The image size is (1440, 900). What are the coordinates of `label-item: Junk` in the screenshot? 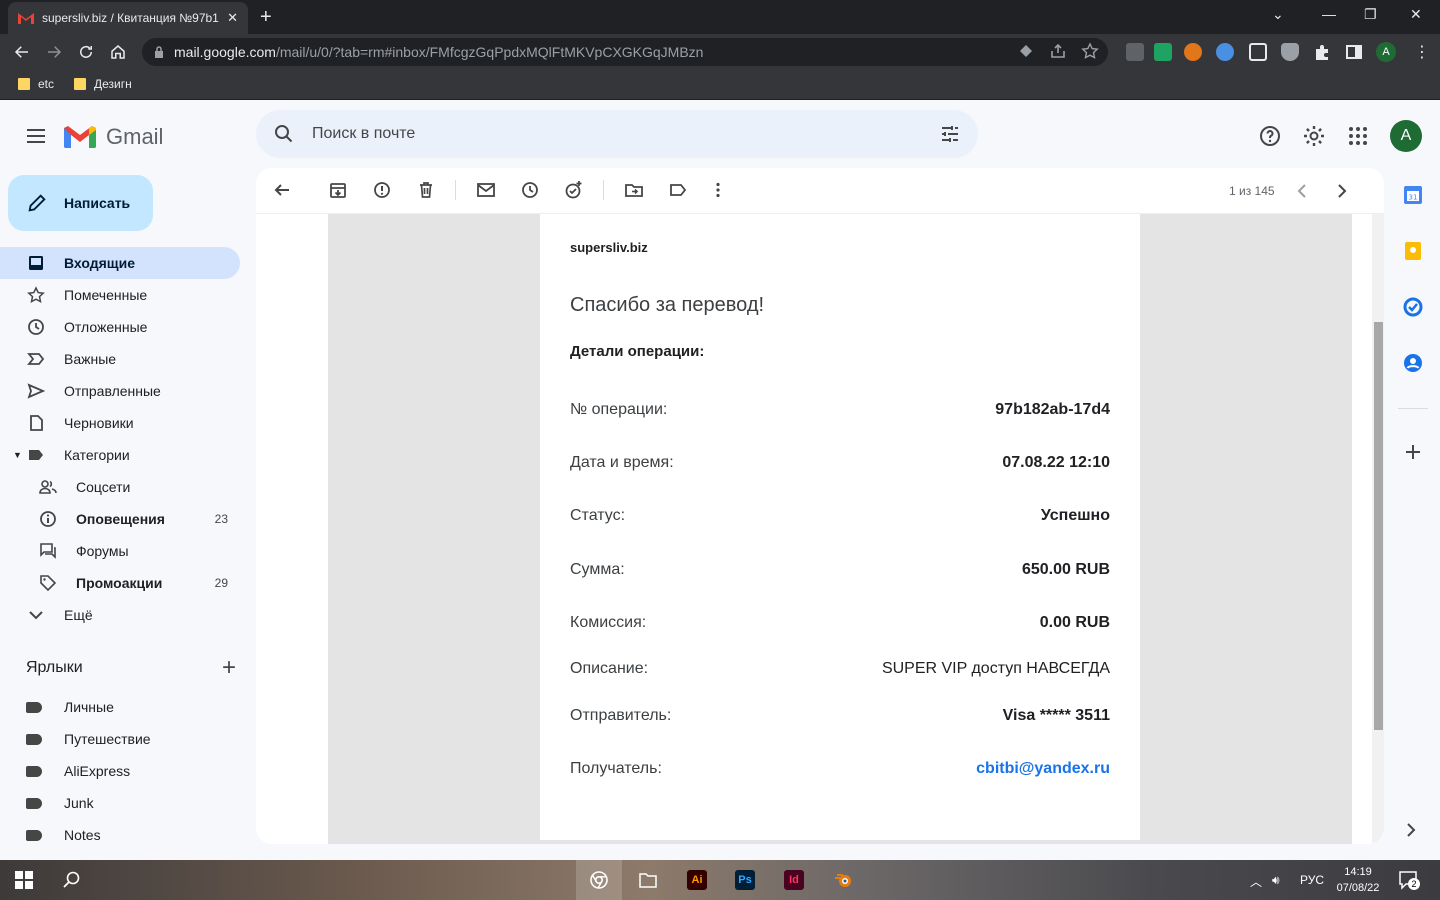 It's located at (75, 803).